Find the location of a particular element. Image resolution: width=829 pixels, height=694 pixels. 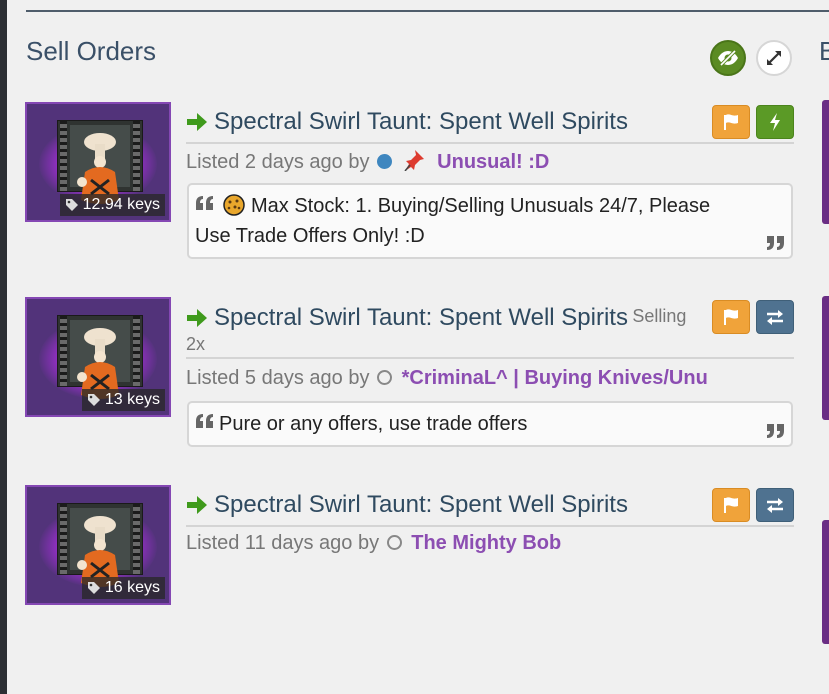

price-tag: 13 keys is located at coordinates (123, 400).